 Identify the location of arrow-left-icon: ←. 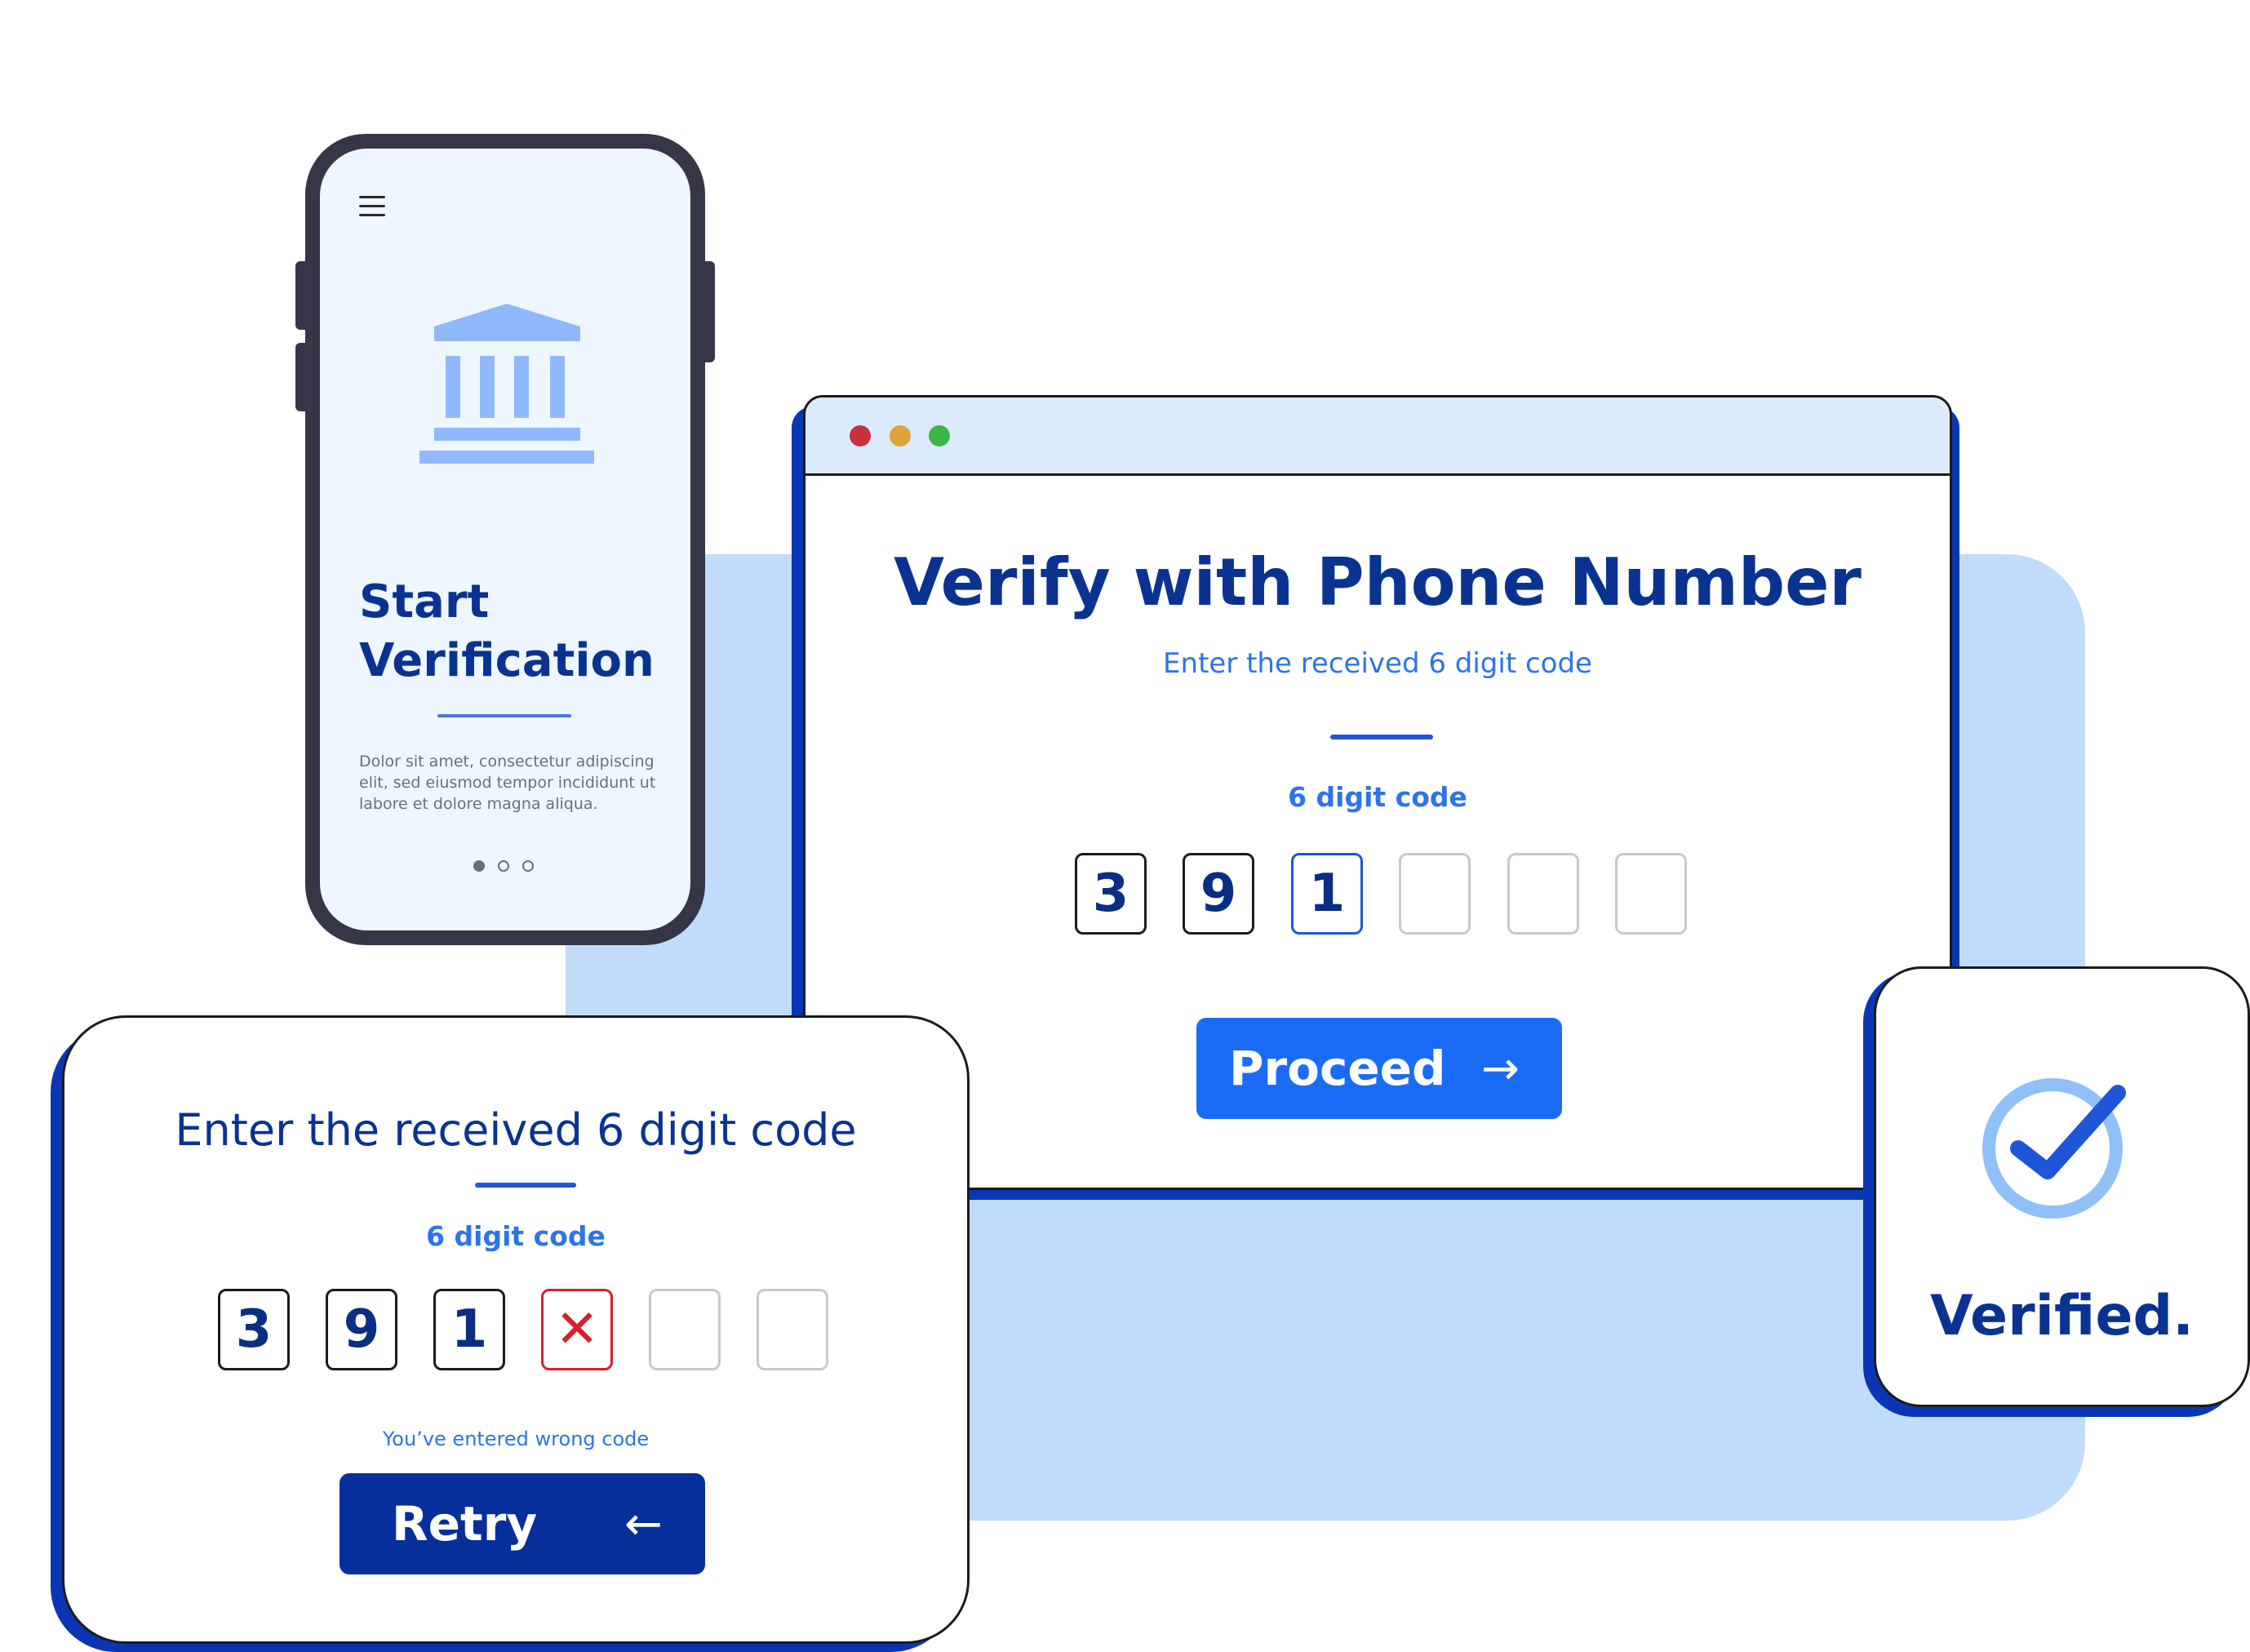
(644, 1524).